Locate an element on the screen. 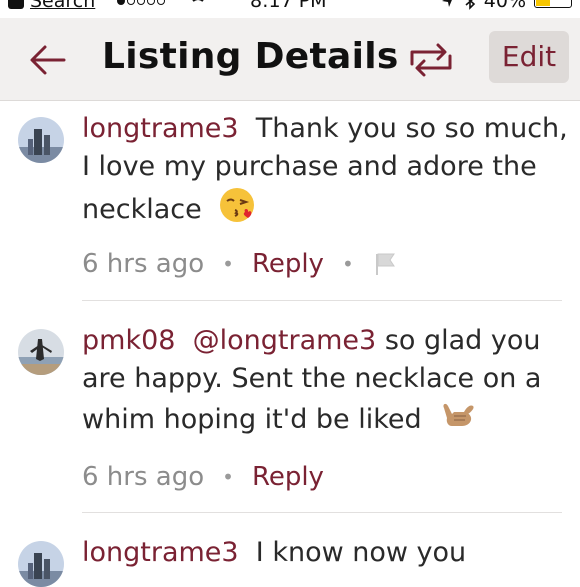 This screenshot has height=587, width=580. comment-mention: @longtrame3 is located at coordinates (285, 340).